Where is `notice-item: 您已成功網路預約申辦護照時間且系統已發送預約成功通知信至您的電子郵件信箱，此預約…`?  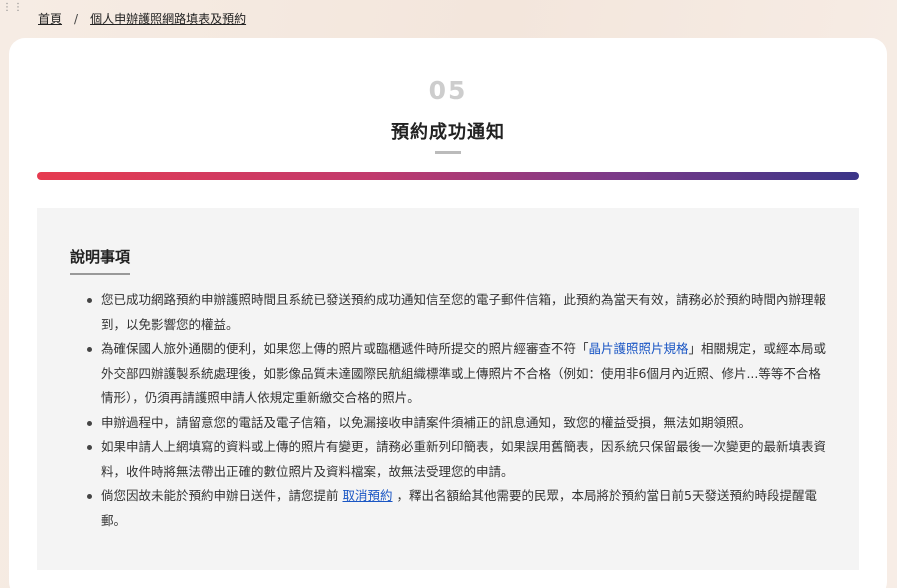
notice-item: 您已成功網路預約申辦護照時間且系統已發送預約成功通知信至您的電子郵件信箱，此預約… is located at coordinates (457, 312).